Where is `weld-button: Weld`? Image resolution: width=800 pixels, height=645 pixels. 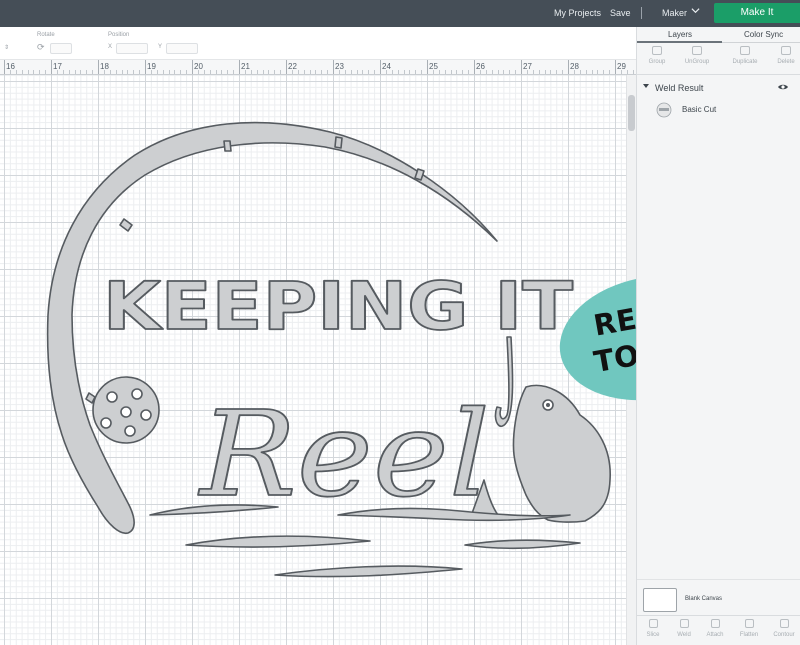
weld-button: Weld is located at coordinates (684, 628).